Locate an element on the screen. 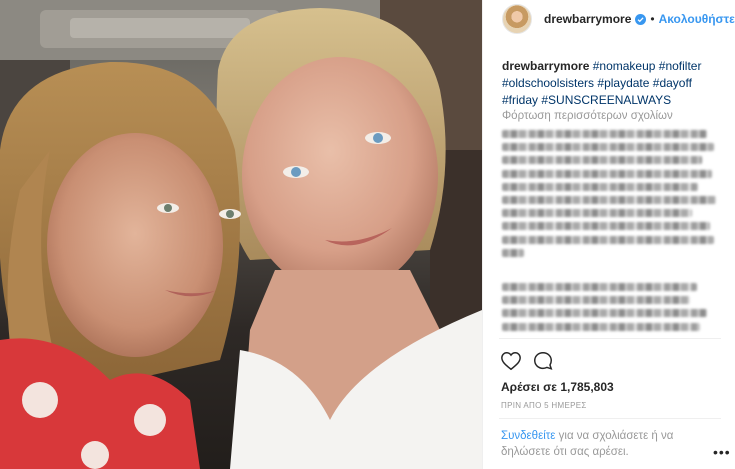 Image resolution: width=735 pixels, height=469 pixels. heart-icon is located at coordinates (511, 361).